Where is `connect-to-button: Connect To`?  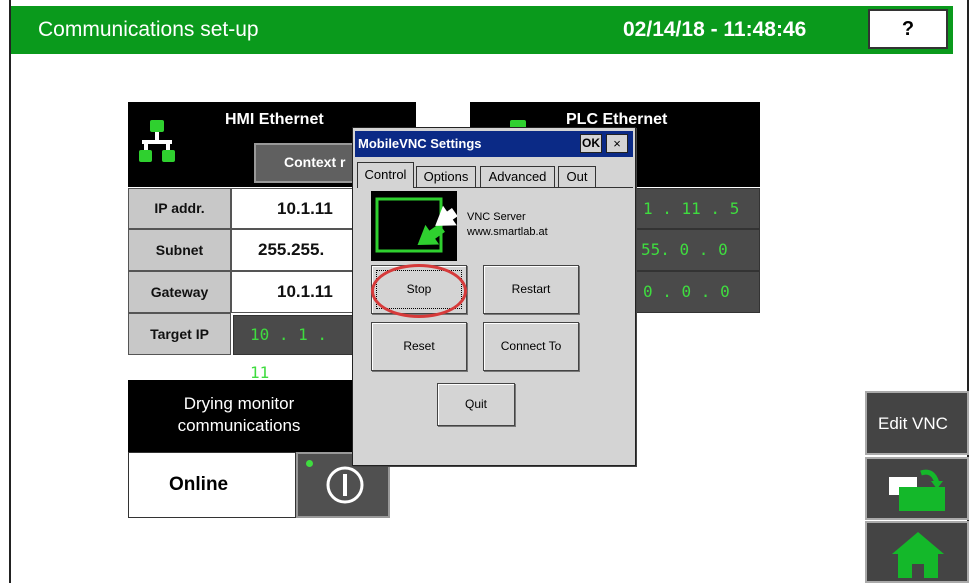 connect-to-button: Connect To is located at coordinates (531, 346).